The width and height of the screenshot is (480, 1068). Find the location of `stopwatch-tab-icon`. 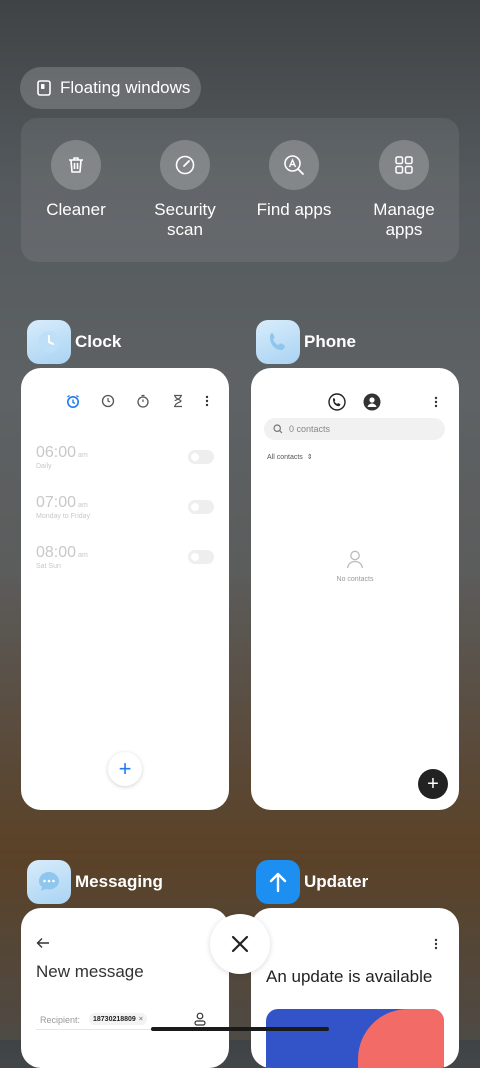

stopwatch-tab-icon is located at coordinates (143, 401).